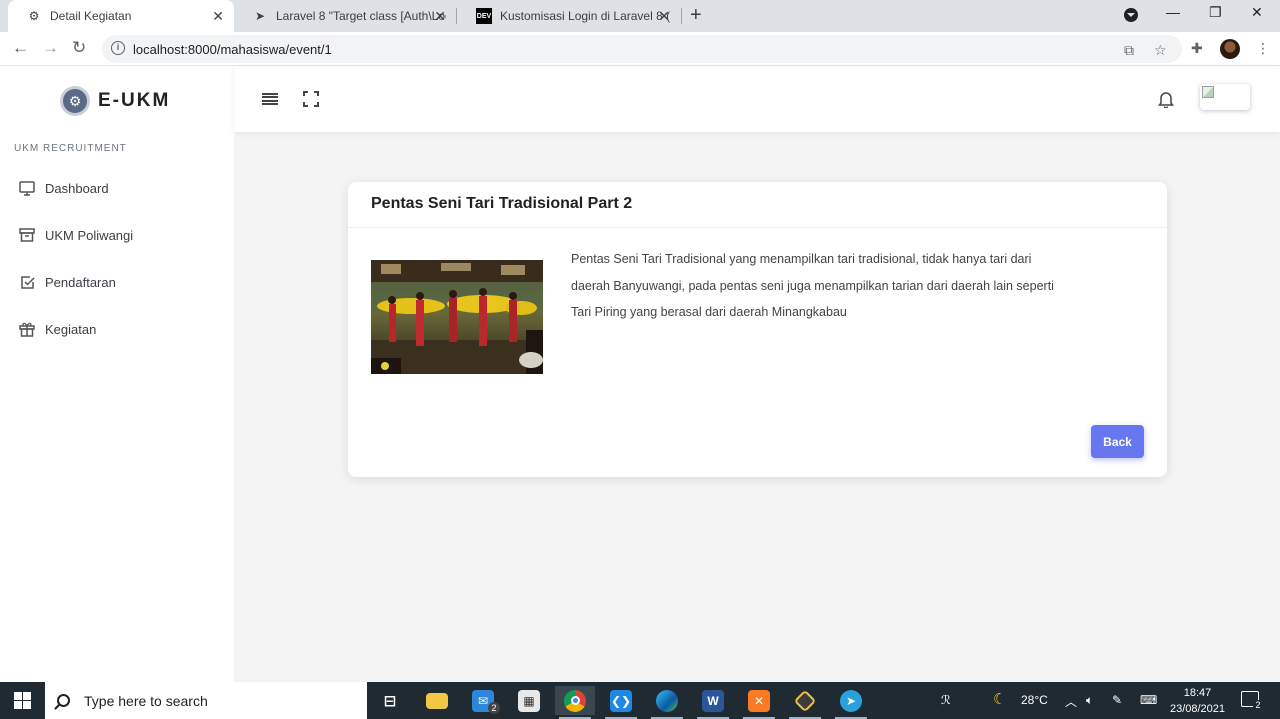 The image size is (1280, 719). Describe the element at coordinates (1263, 48) in the screenshot. I see `more-menu-icon: ⋮` at that location.